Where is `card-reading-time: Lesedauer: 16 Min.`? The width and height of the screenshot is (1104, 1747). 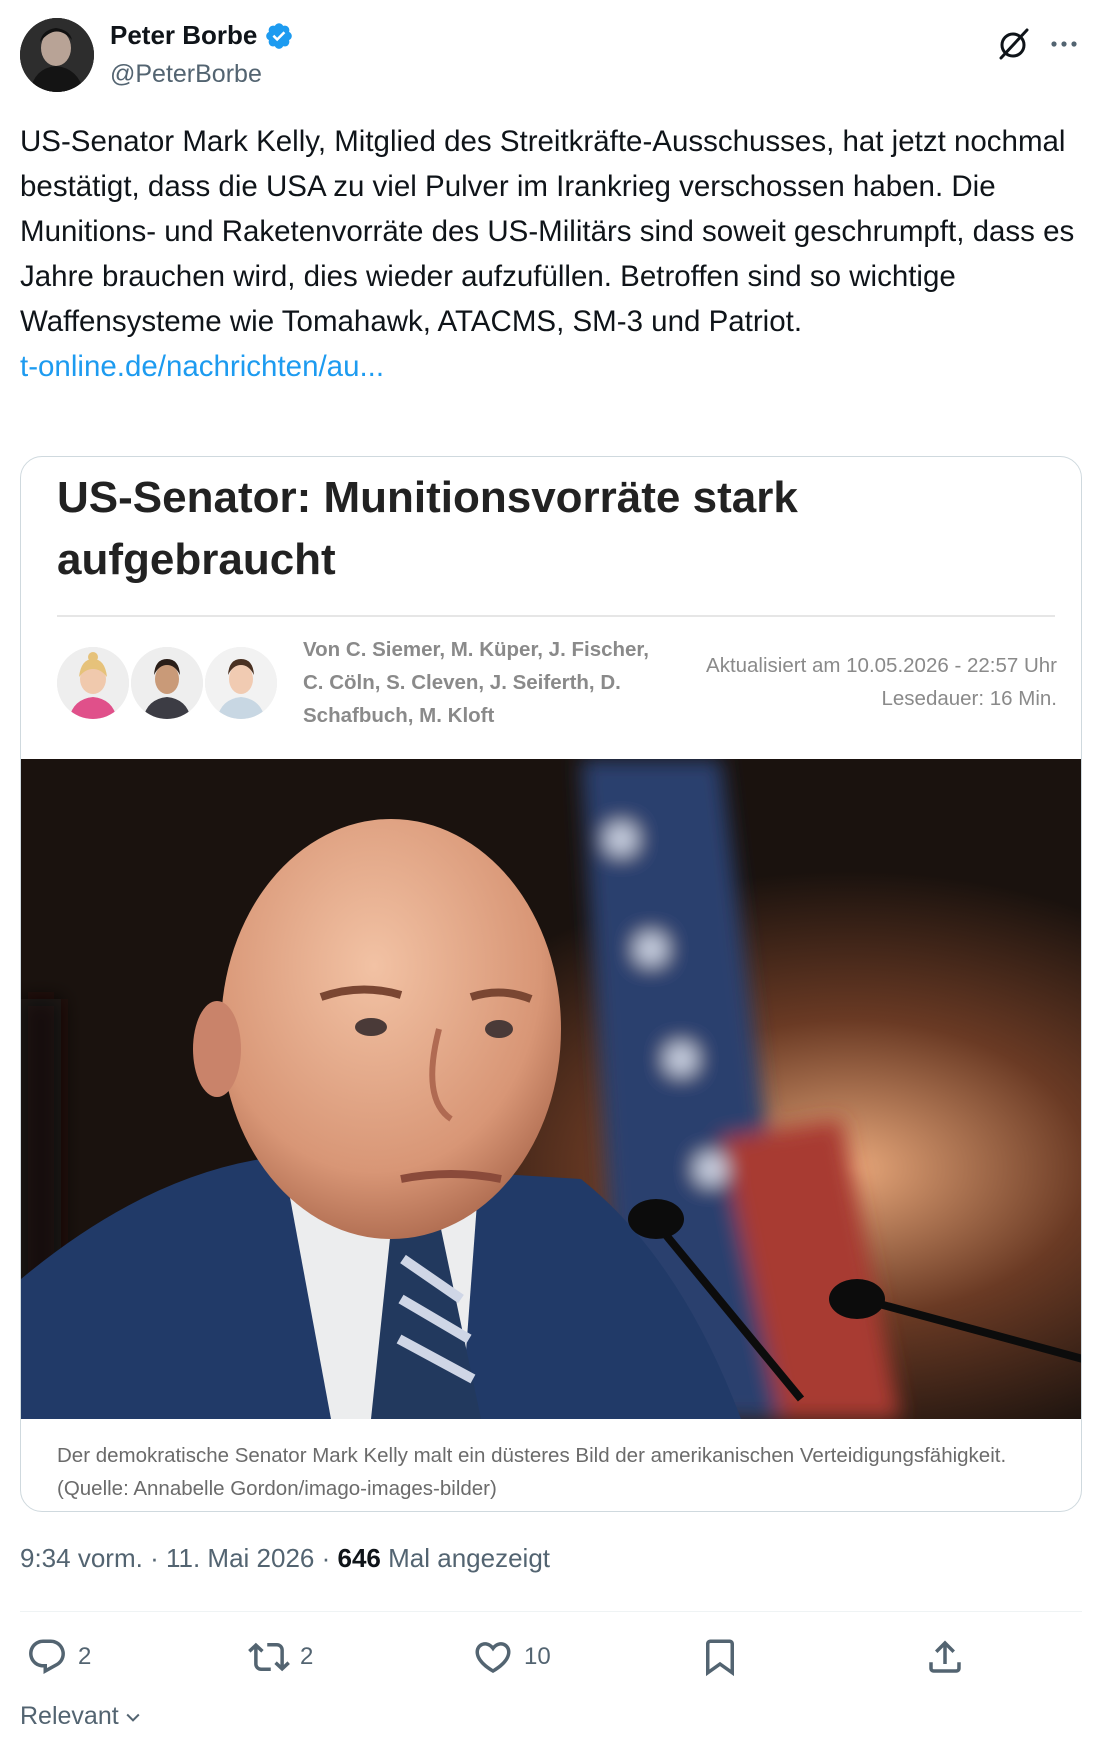 card-reading-time: Lesedauer: 16 Min. is located at coordinates (969, 698).